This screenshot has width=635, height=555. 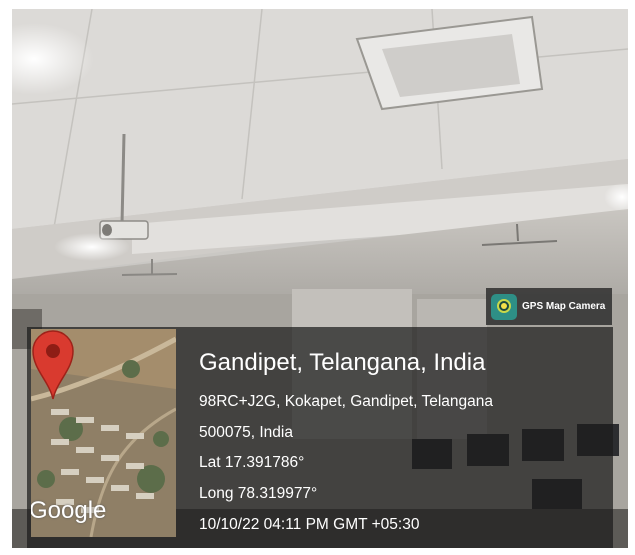 What do you see at coordinates (342, 362) in the screenshot?
I see `location-headline: Gandipet, Telangana, India` at bounding box center [342, 362].